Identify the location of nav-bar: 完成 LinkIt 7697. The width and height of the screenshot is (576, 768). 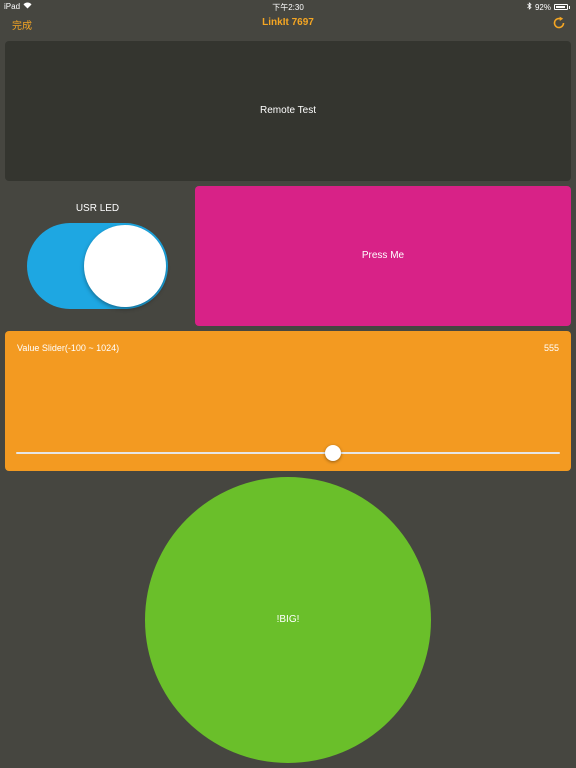
(288, 25).